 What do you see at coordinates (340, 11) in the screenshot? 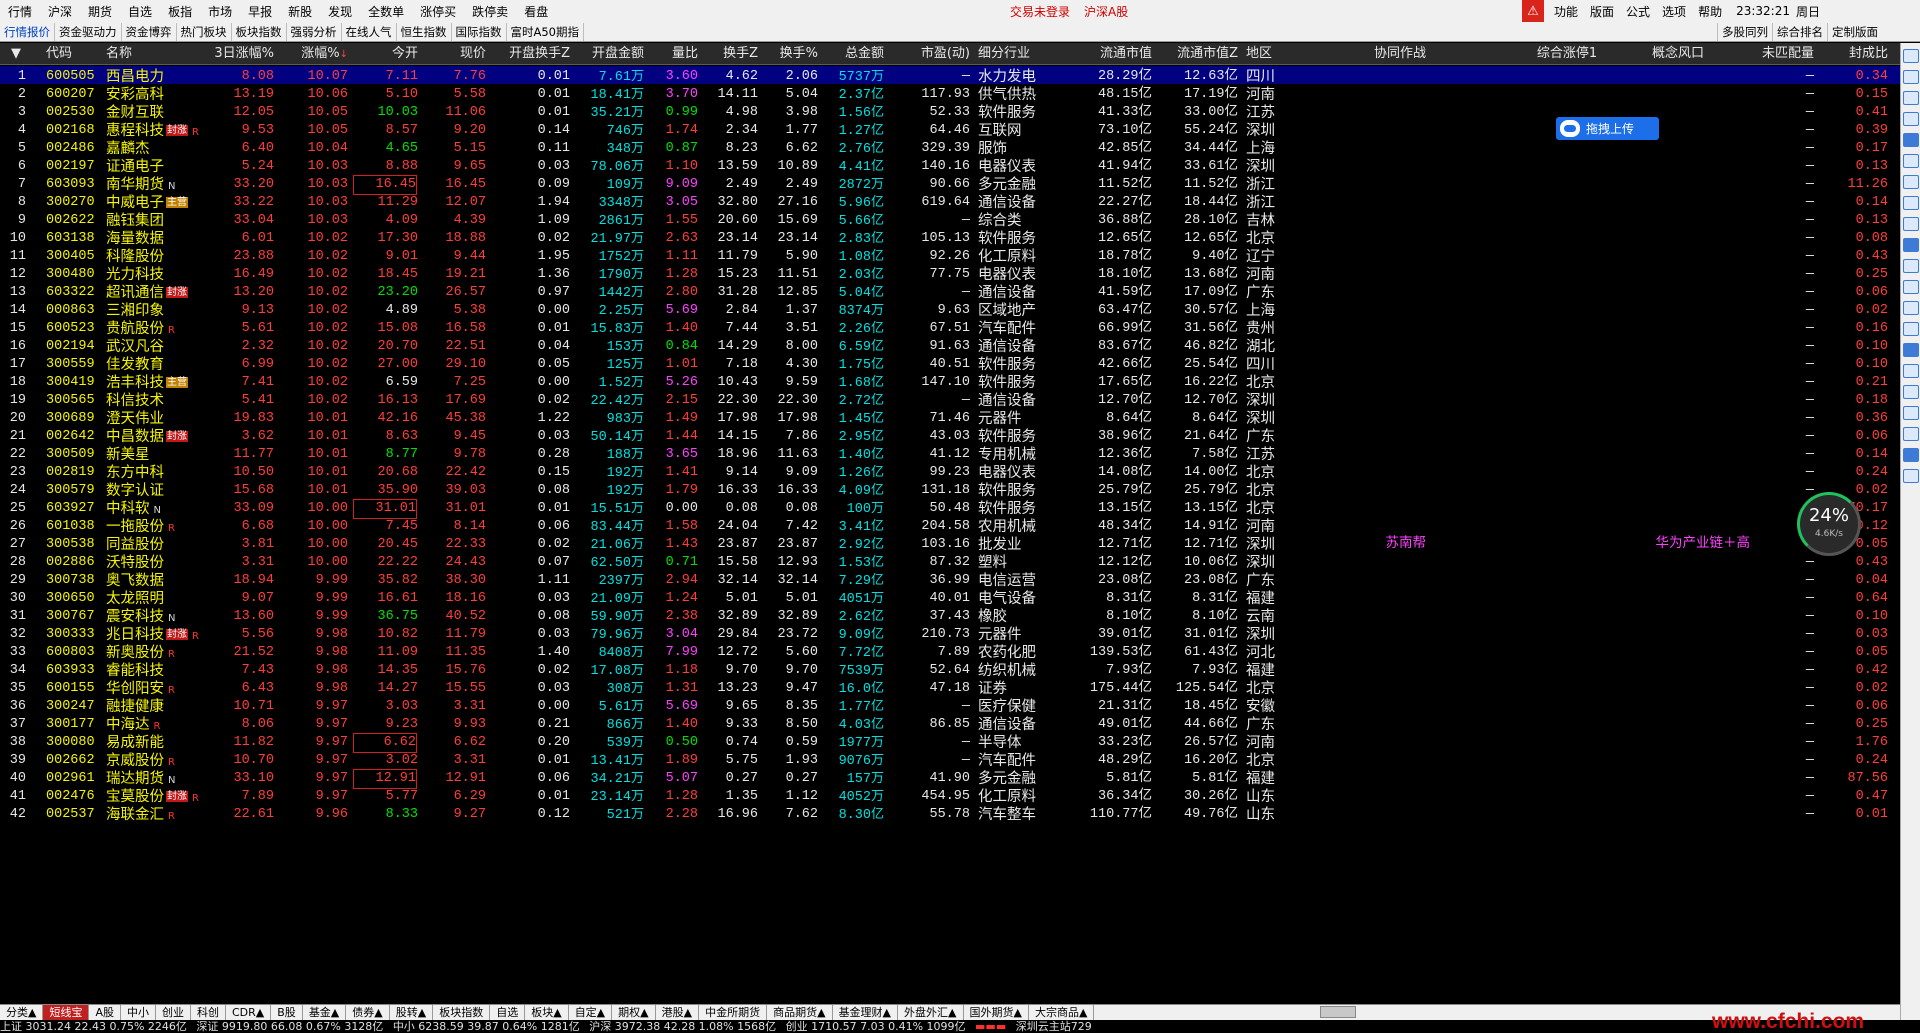
I see `menu-item: 发现` at bounding box center [340, 11].